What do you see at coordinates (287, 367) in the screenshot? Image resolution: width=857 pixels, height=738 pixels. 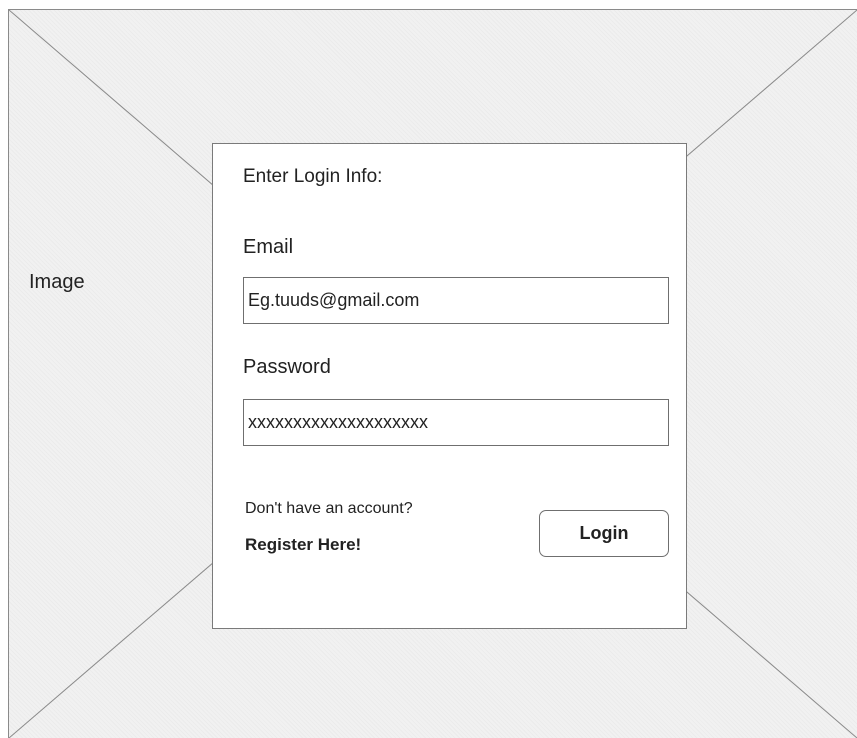 I see `password-label: Password` at bounding box center [287, 367].